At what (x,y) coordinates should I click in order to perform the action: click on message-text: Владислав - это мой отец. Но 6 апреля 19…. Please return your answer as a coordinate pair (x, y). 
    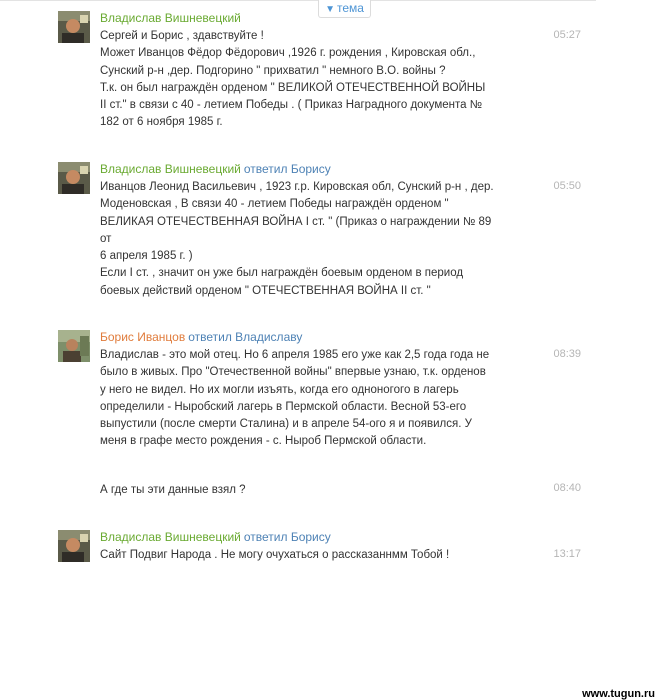
    Looking at the image, I should click on (310, 399).